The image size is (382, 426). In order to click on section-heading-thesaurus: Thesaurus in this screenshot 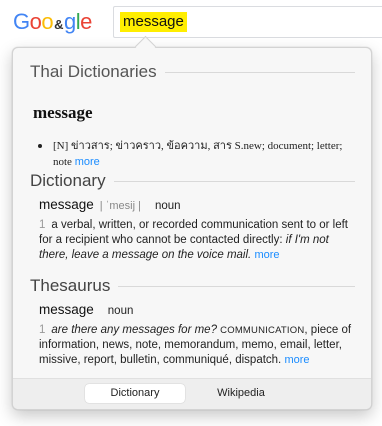, I will do `click(192, 286)`.